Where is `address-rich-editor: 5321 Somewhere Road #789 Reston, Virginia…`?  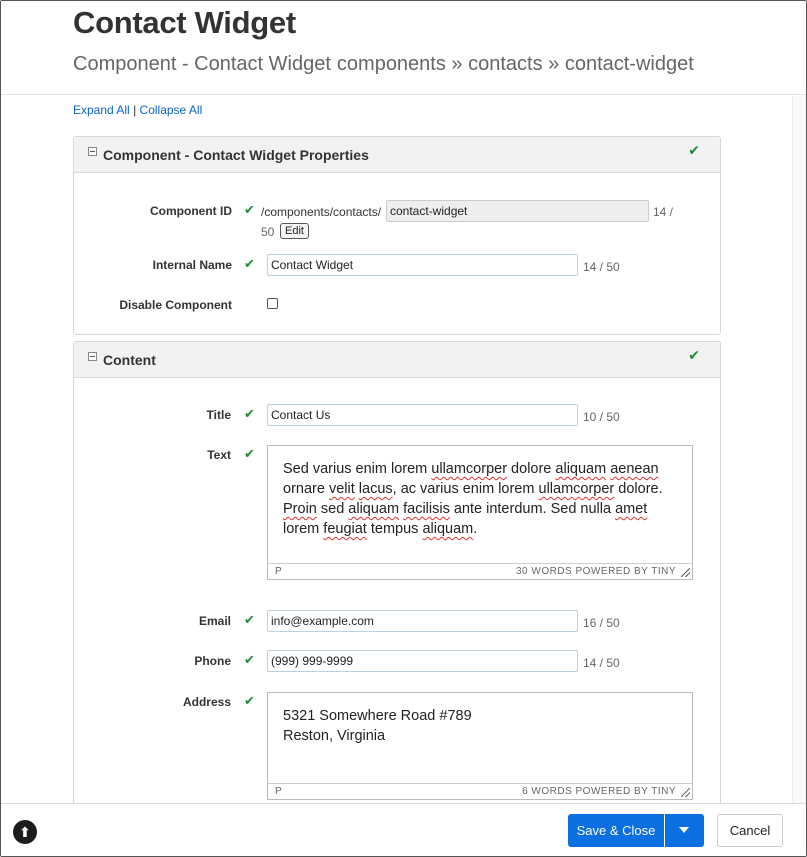
address-rich-editor: 5321 Somewhere Road #789 Reston, Virginia… is located at coordinates (480, 746).